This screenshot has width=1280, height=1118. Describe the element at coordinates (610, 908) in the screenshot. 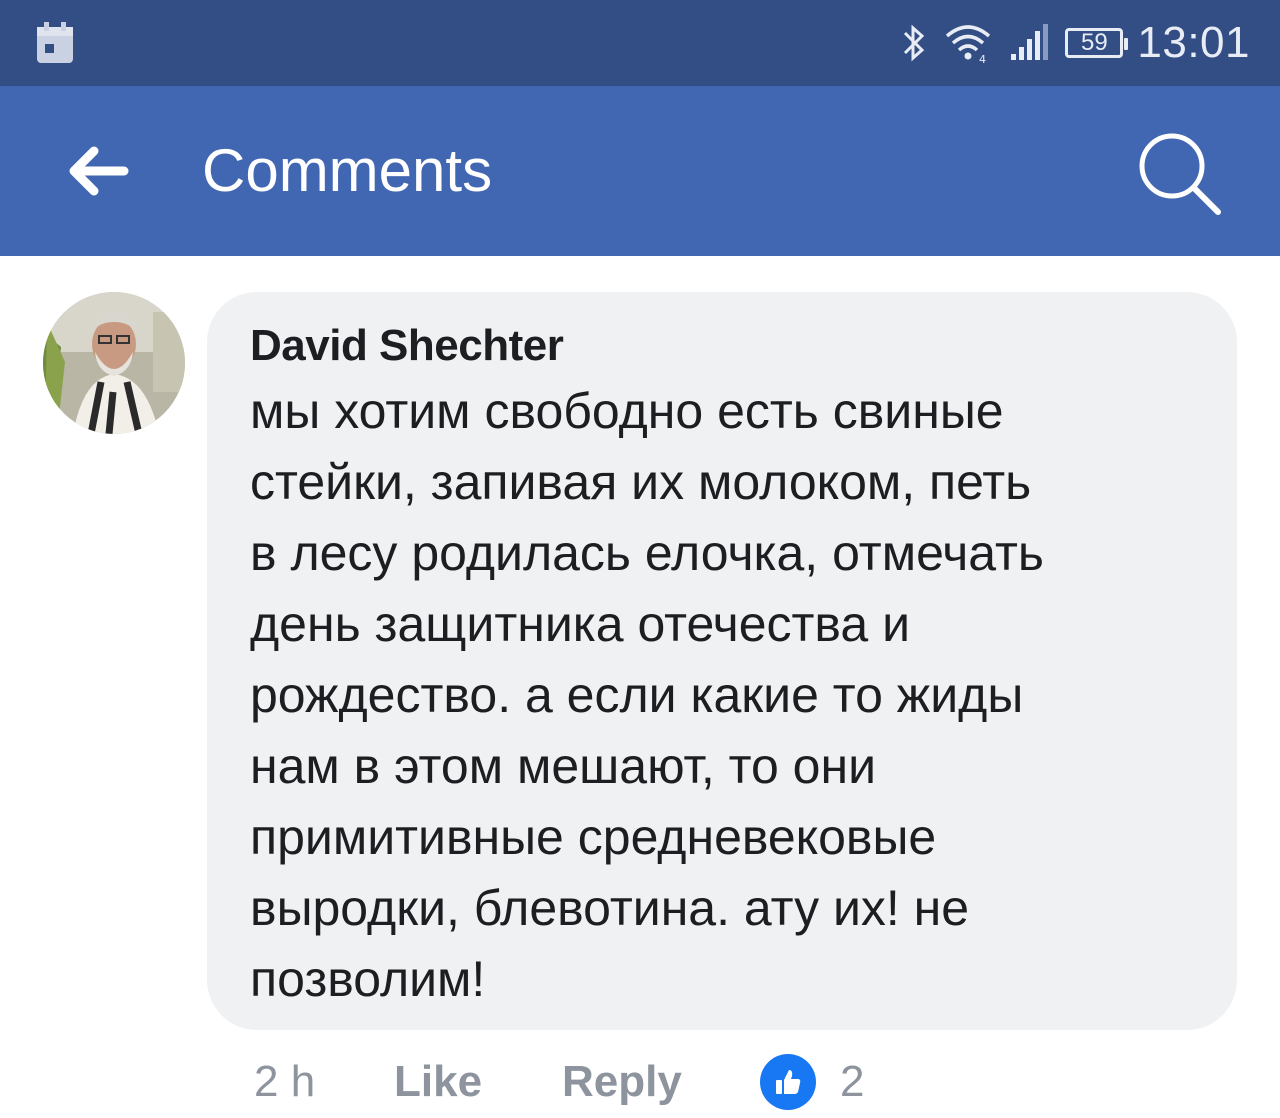

I see `comment-line: выродки, блевотина. ату их! не` at that location.